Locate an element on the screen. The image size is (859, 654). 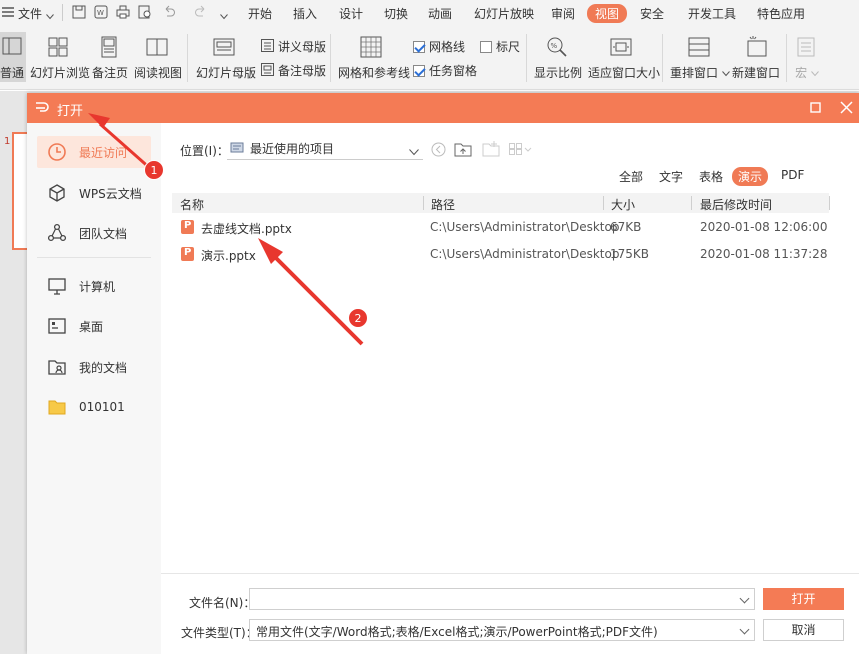
annotation-badge-2: 2 is located at coordinates (358, 318).